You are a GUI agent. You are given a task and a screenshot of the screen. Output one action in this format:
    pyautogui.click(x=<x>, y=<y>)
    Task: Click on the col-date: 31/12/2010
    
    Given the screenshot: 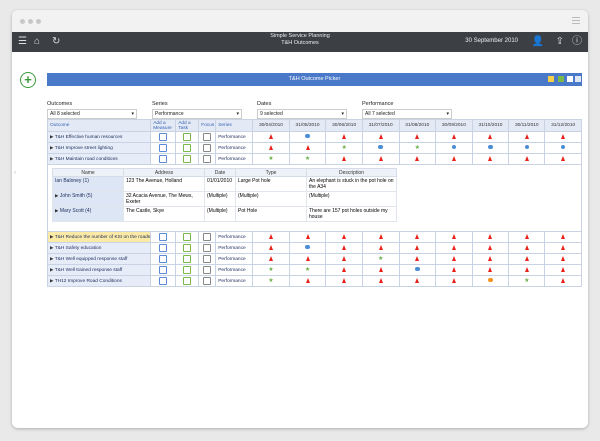 What is the action you would take?
    pyautogui.click(x=563, y=125)
    